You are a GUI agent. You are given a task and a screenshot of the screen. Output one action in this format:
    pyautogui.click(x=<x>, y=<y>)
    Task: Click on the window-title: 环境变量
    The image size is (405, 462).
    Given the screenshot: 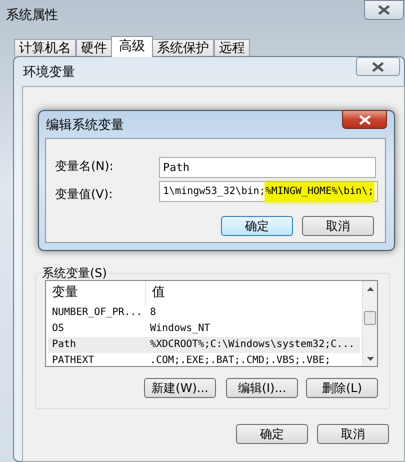 What is the action you would take?
    pyautogui.click(x=49, y=73)
    